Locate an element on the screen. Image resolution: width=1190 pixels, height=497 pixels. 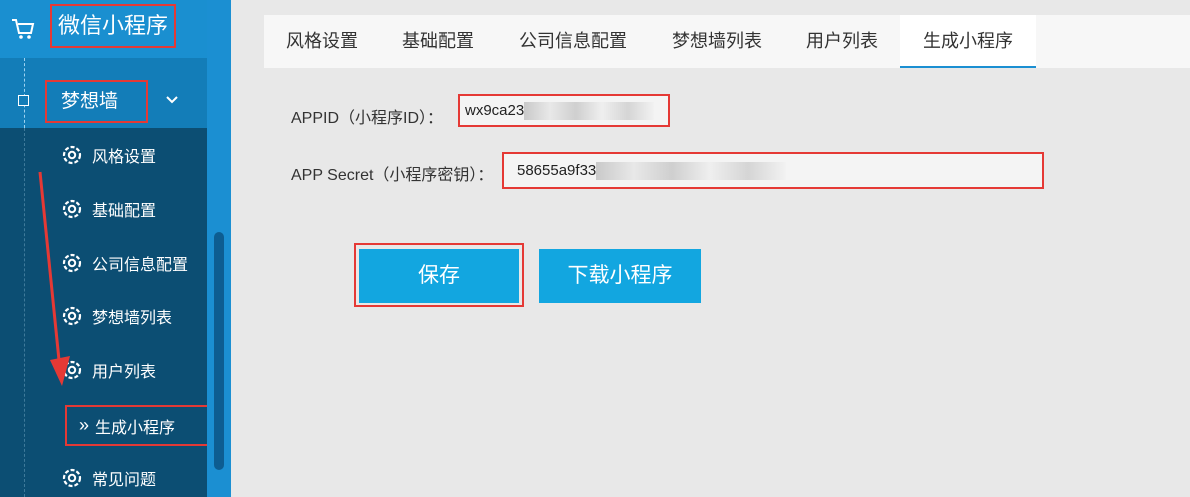
app-secret-value: 58655a9f33 is located at coordinates (557, 170).